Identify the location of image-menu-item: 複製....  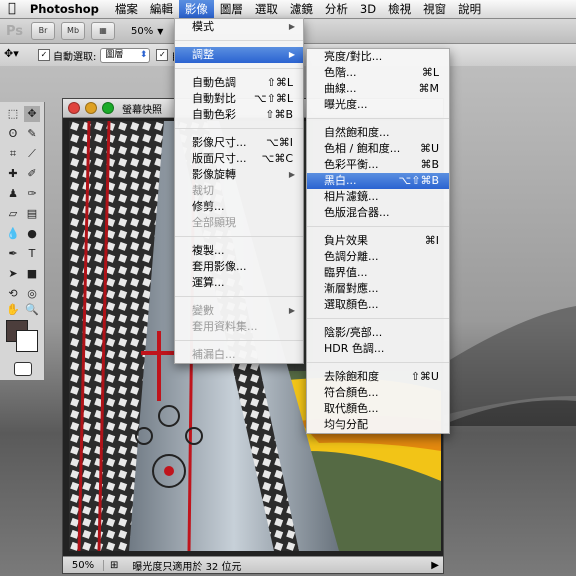
(239, 251).